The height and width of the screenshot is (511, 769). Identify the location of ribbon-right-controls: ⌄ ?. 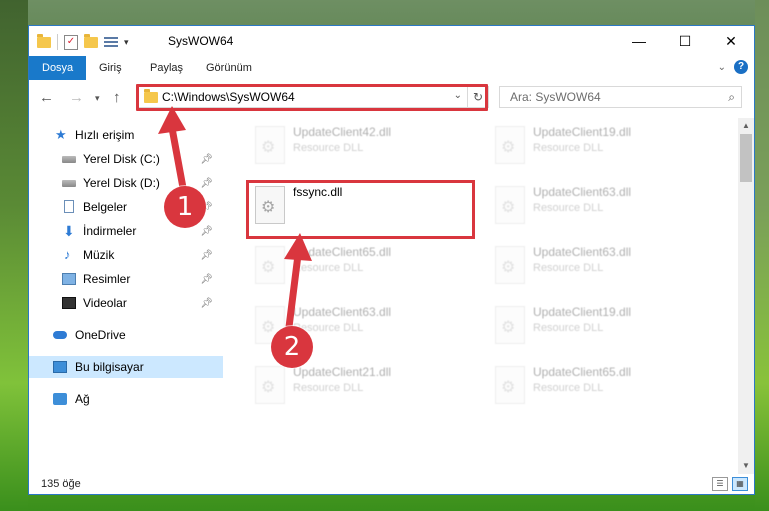
(733, 67).